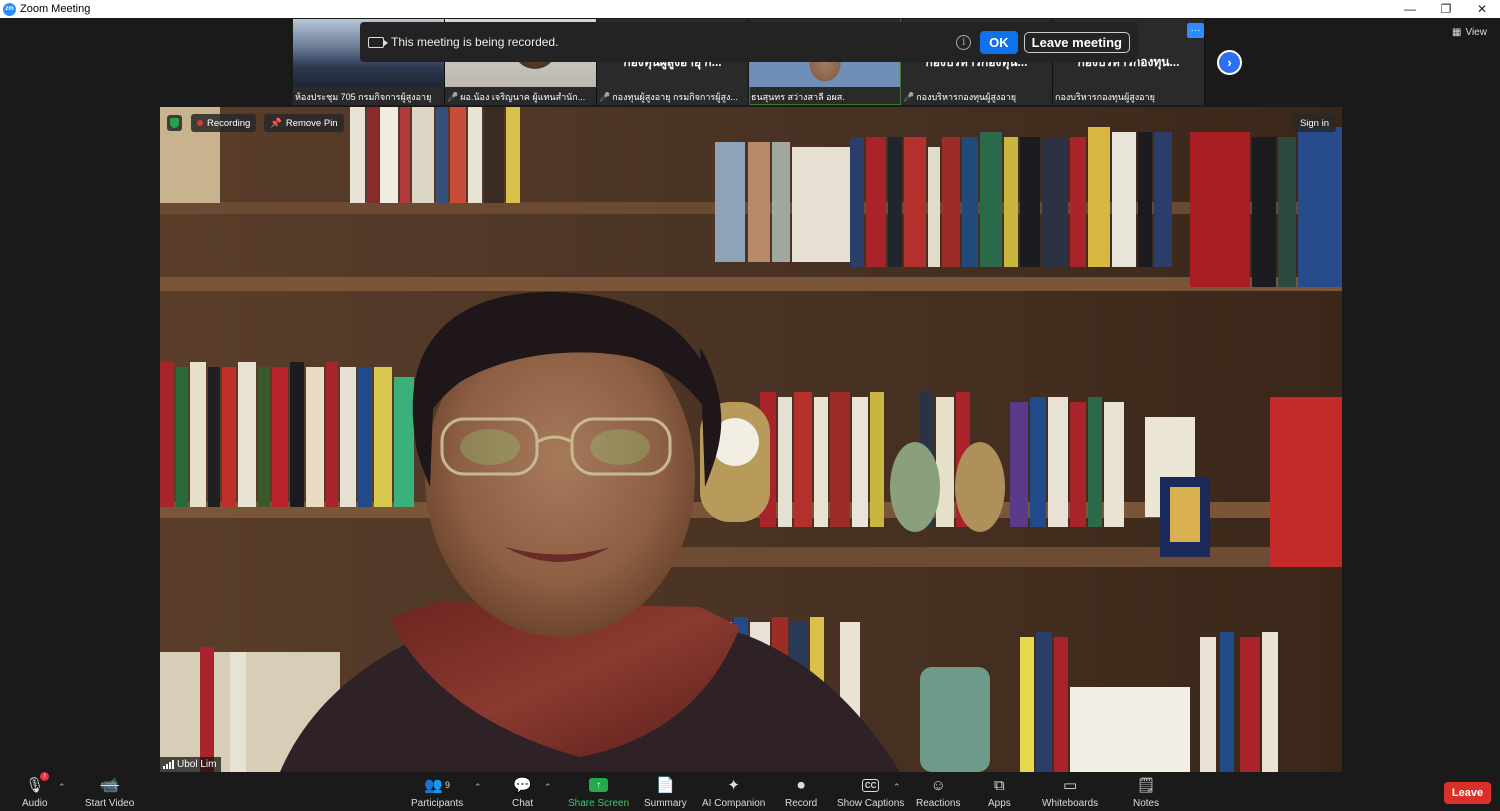 This screenshot has width=1500, height=811. I want to click on ai-companion-label: AI Companion, so click(734, 803).